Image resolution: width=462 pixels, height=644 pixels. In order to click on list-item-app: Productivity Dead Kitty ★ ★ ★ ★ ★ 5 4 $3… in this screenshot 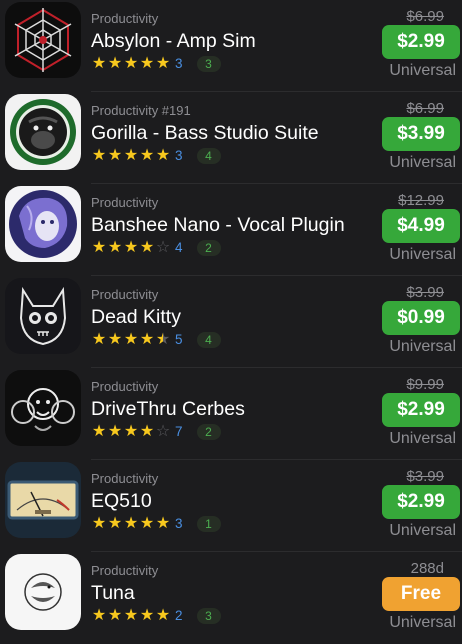, I will do `click(231, 322)`.